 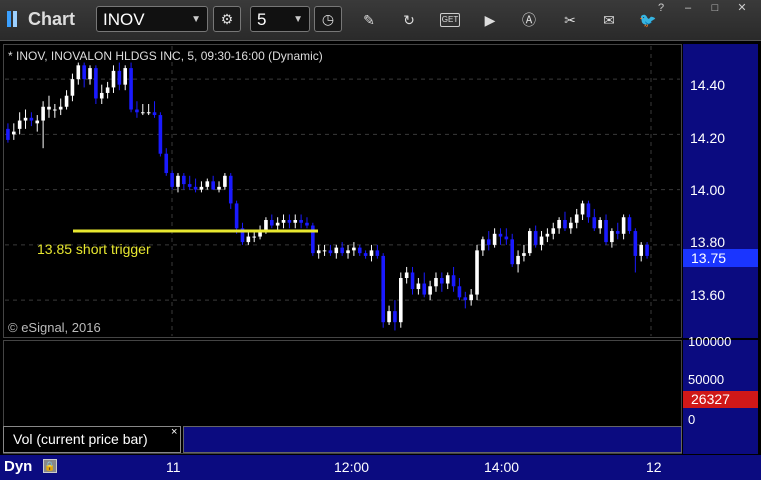 What do you see at coordinates (708, 295) in the screenshot?
I see `price-tick: 13.60` at bounding box center [708, 295].